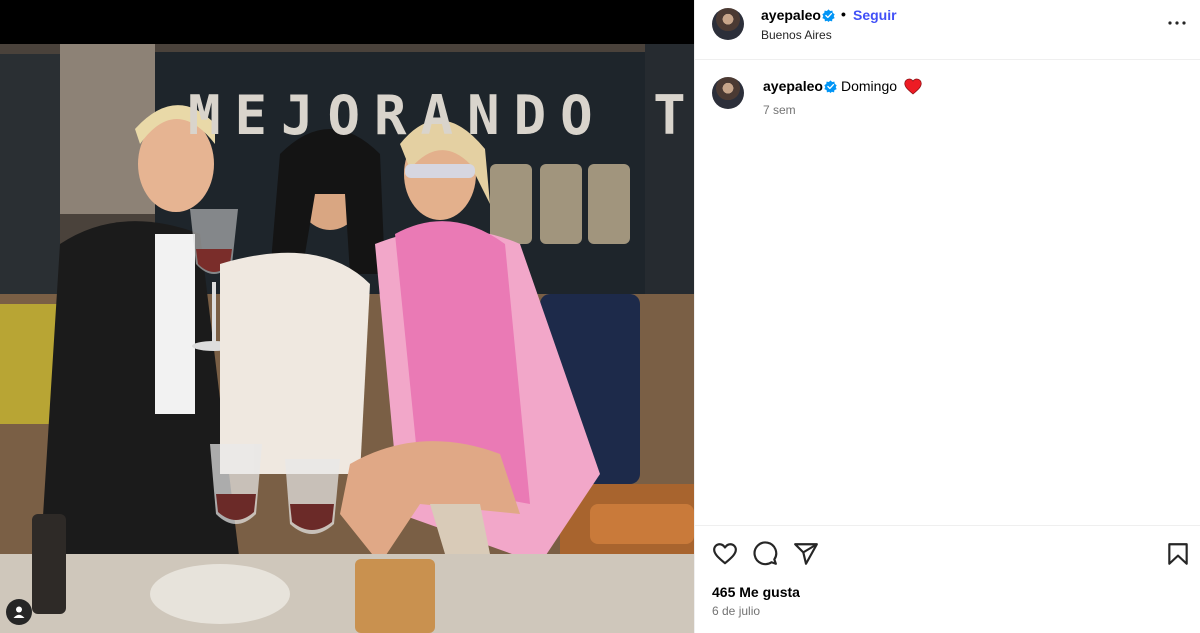 This screenshot has height=633, width=1200. What do you see at coordinates (875, 15) in the screenshot?
I see `follow-button: Seguir` at bounding box center [875, 15].